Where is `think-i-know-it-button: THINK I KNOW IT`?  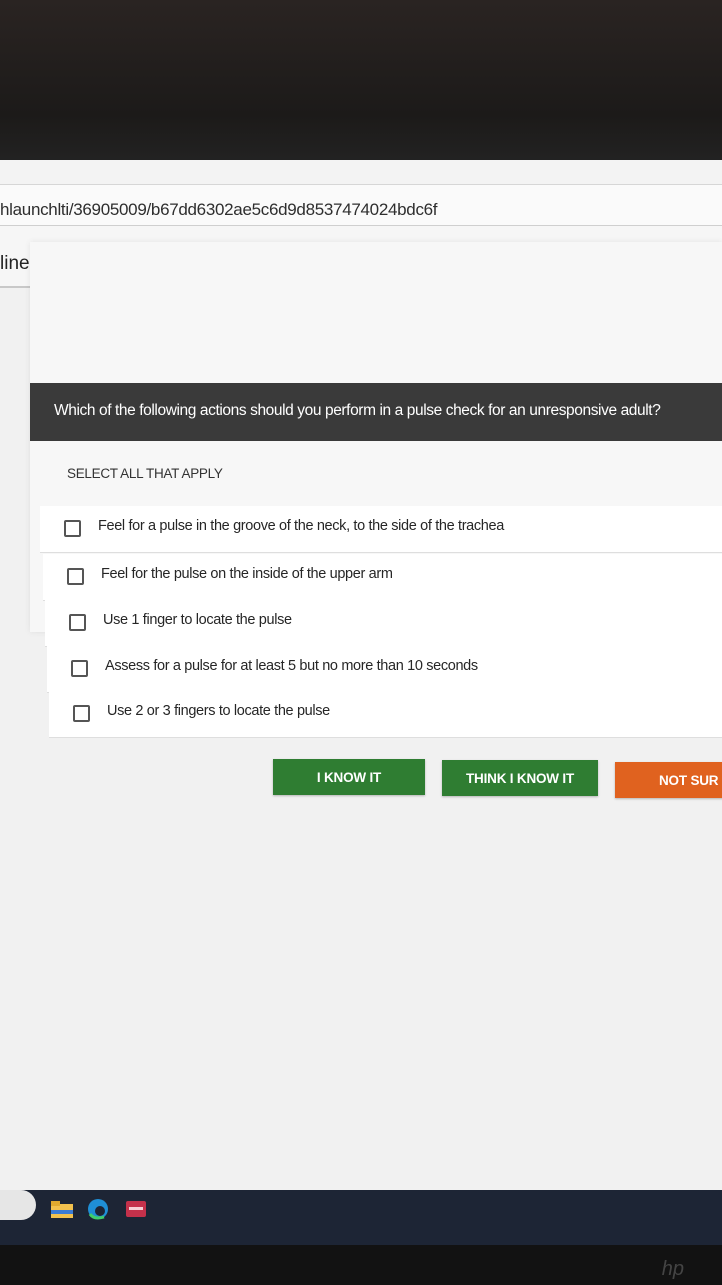 think-i-know-it-button: THINK I KNOW IT is located at coordinates (520, 778).